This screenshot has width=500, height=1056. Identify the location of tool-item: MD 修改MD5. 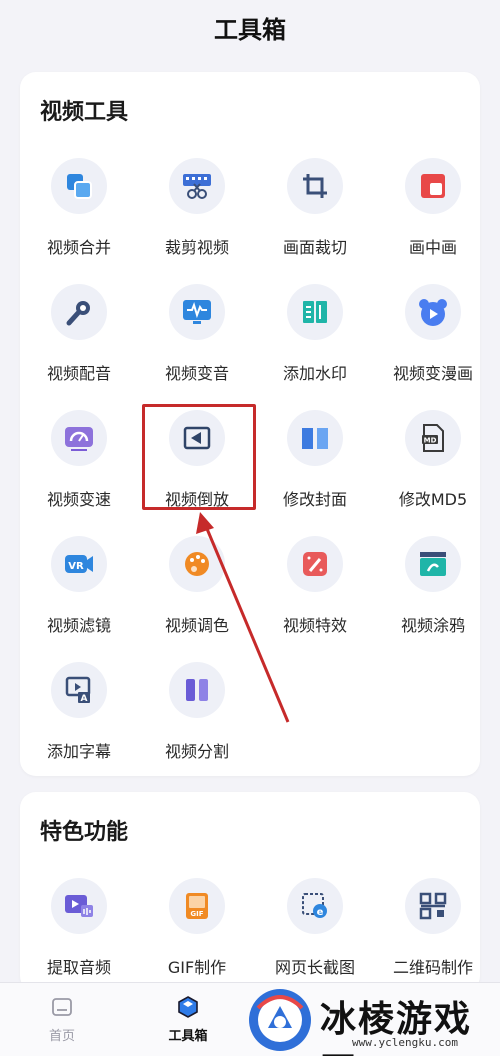
(433, 460).